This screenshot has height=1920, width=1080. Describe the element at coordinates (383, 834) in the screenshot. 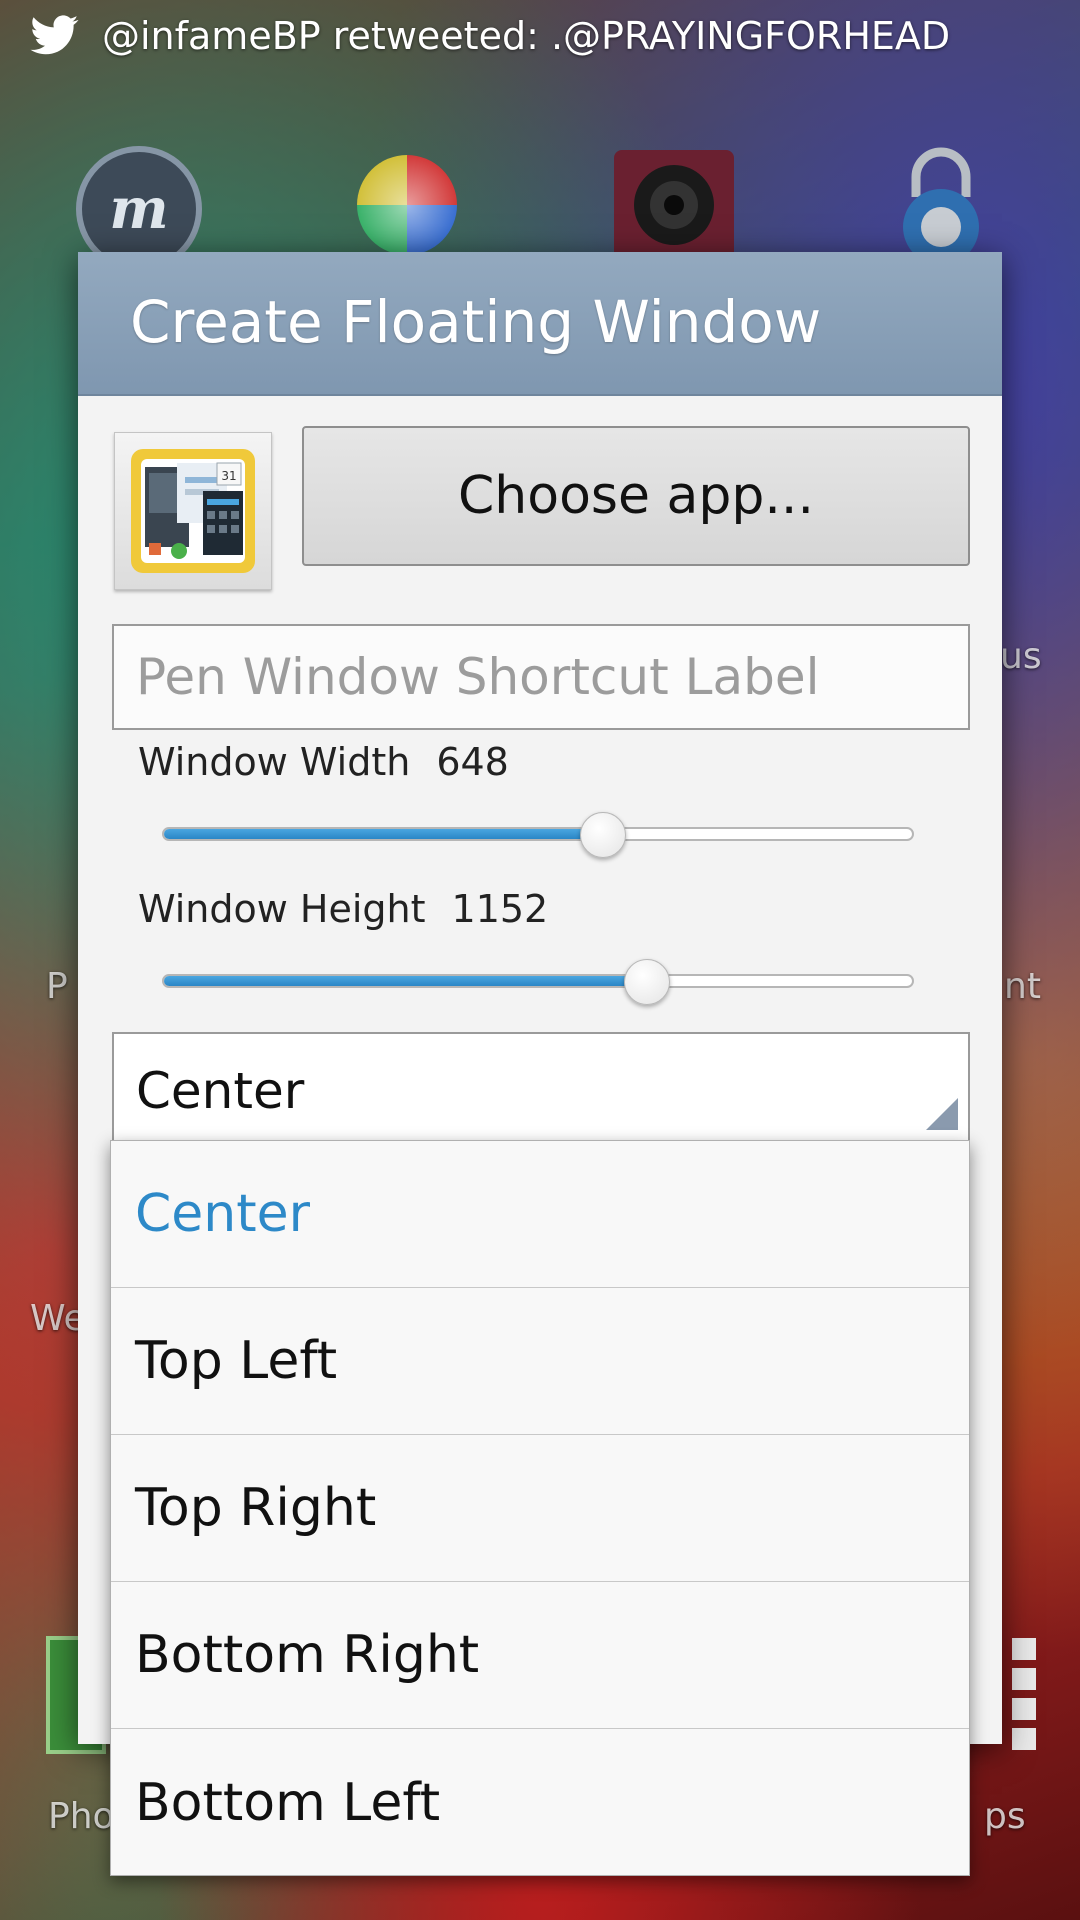

I see `window-width-slider-fill` at that location.